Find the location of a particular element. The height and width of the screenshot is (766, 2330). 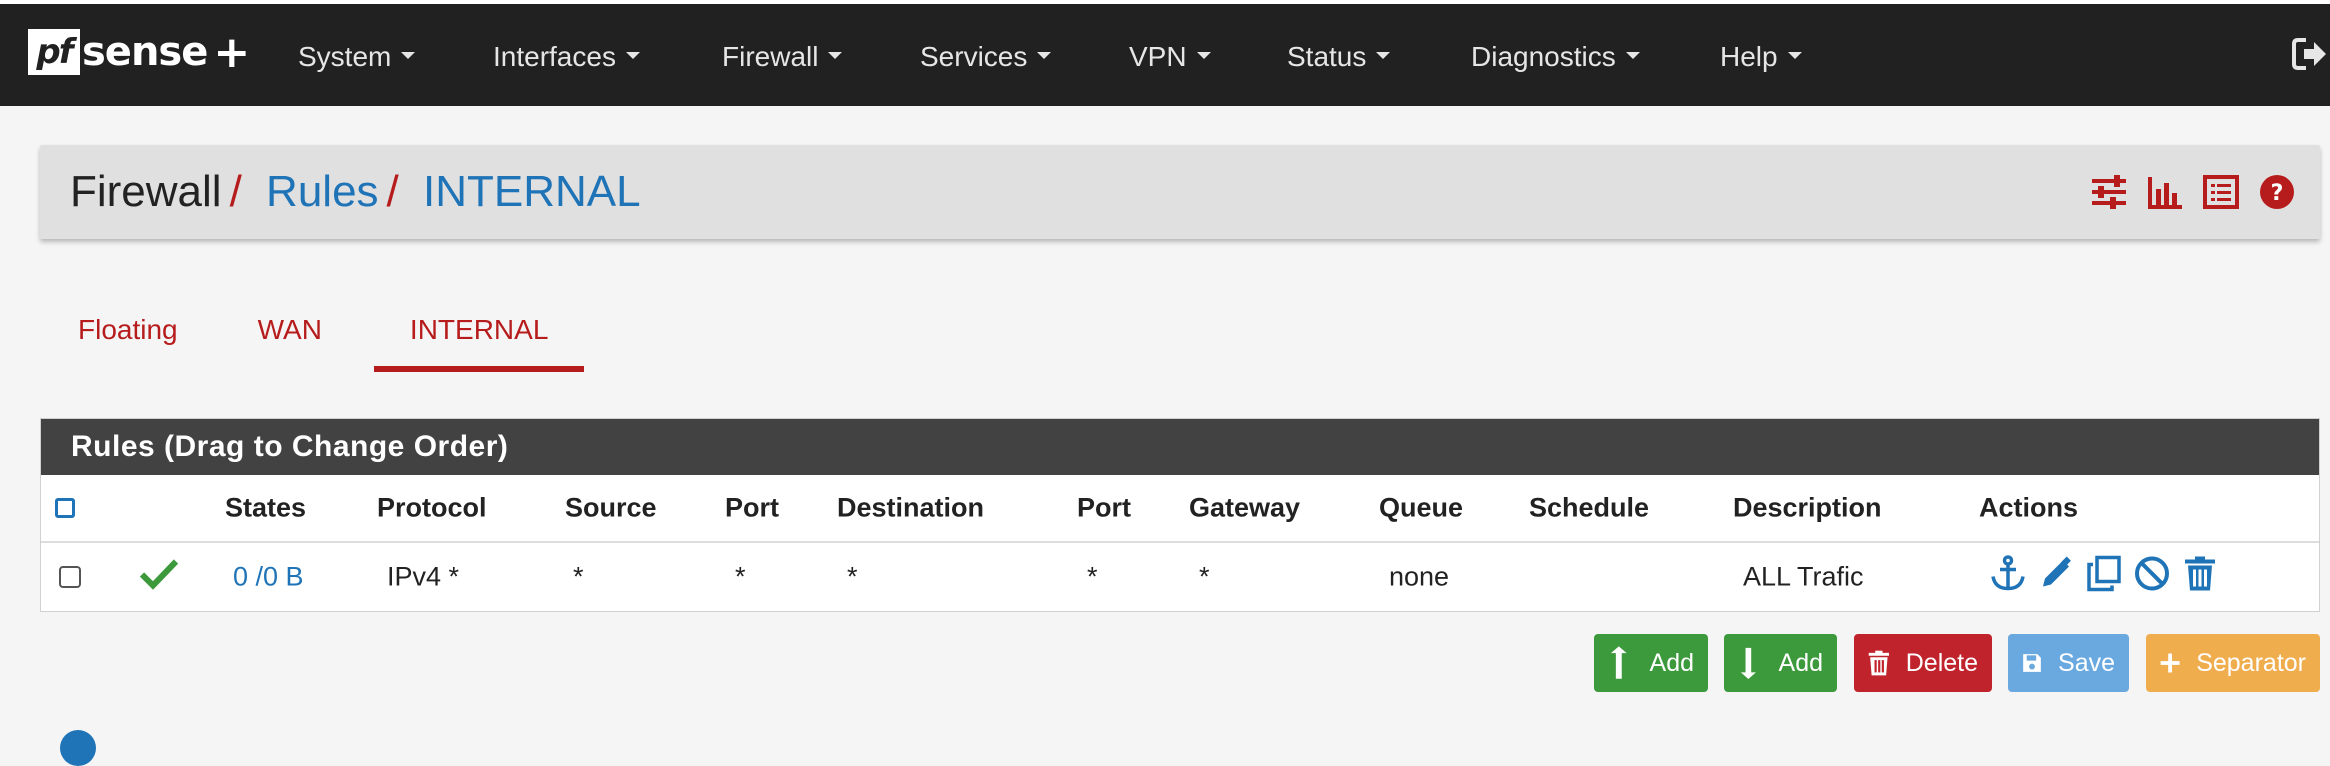

delete-label: Delete is located at coordinates (1941, 662).